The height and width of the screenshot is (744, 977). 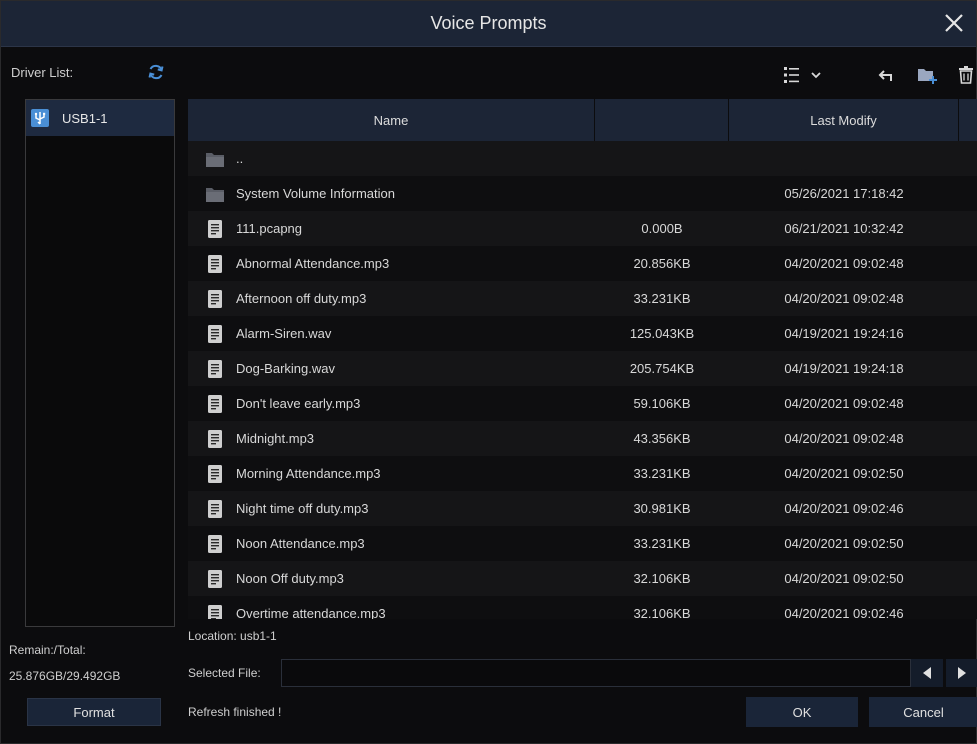 I want to click on file-name-cell: 111.pcapng, so click(x=391, y=229).